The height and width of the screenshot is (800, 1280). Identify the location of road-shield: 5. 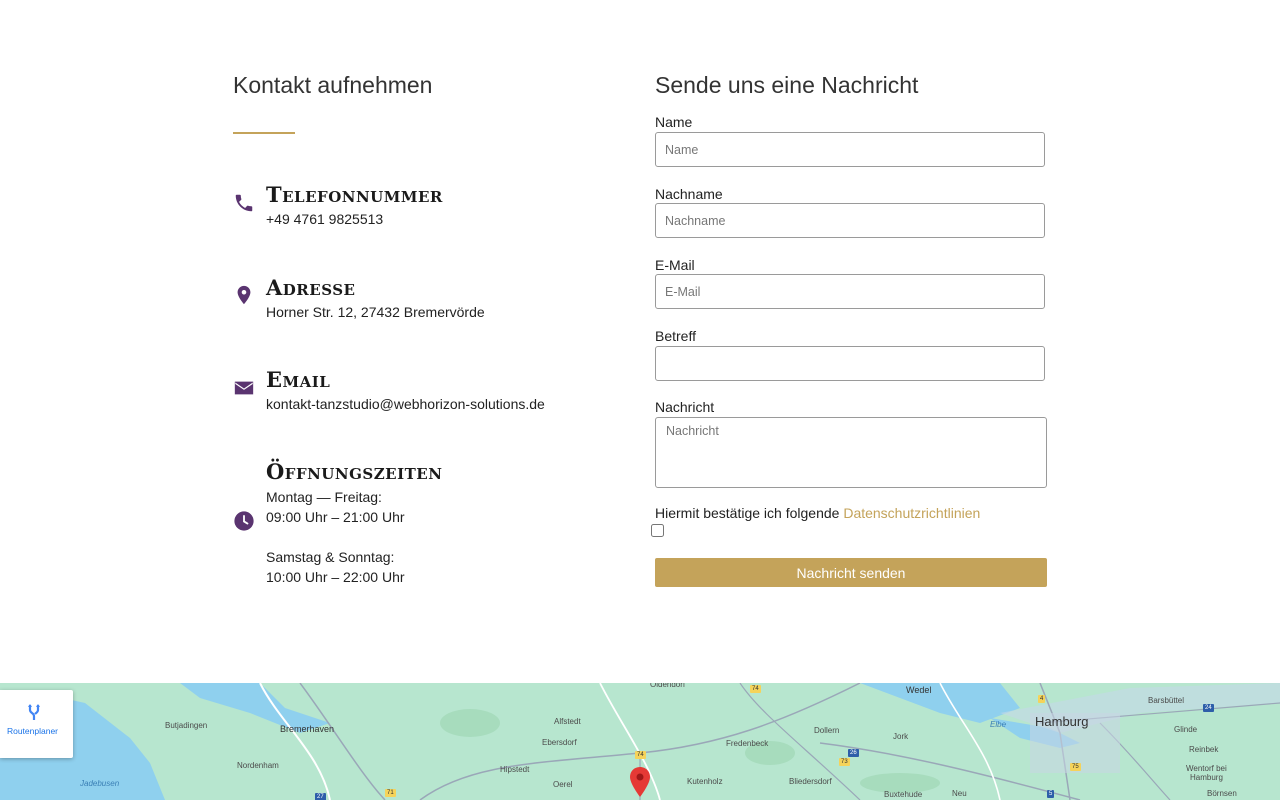
(1051, 794).